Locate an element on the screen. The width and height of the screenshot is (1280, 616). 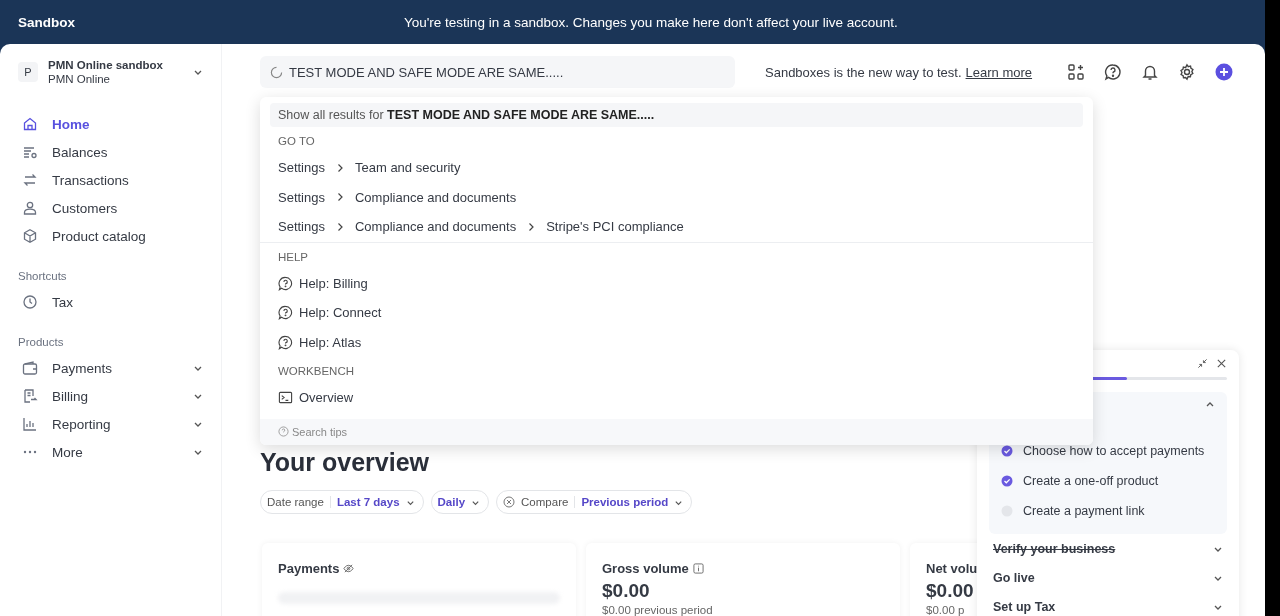
nav-item: More is located at coordinates (110, 452).